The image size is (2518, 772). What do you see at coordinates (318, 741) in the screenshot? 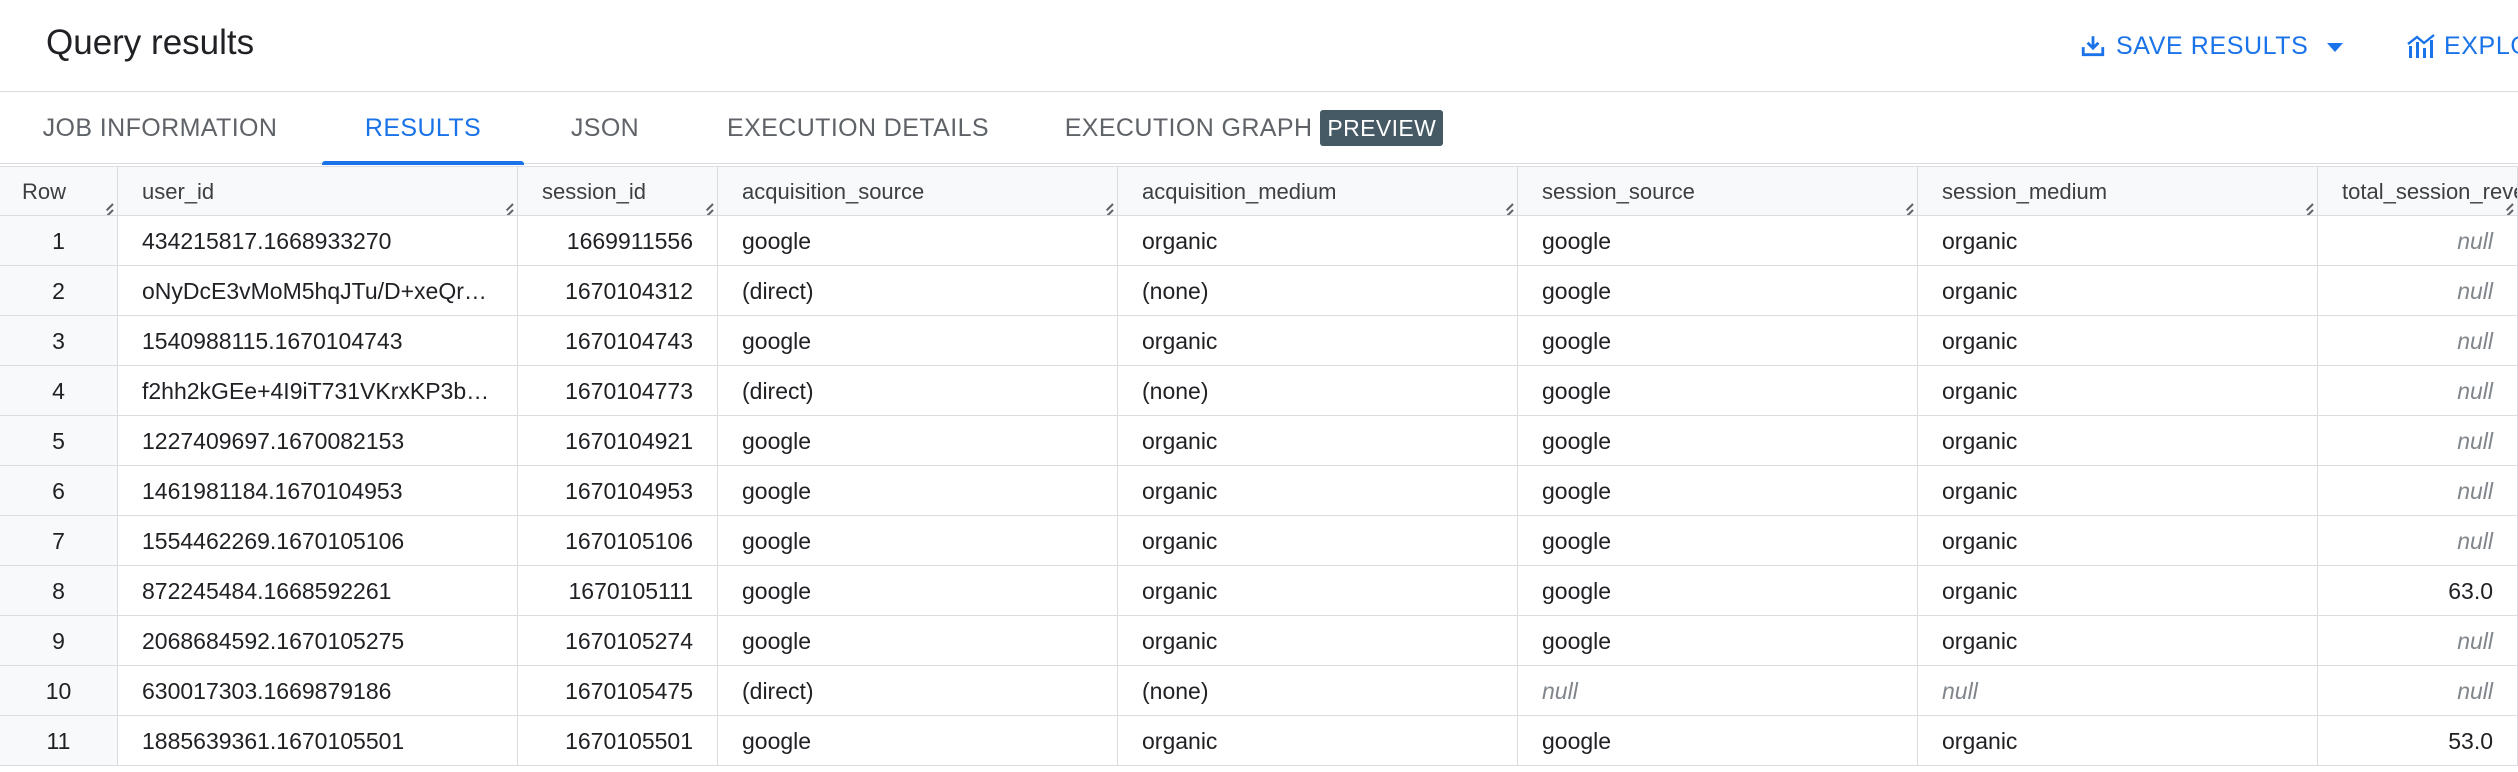
I see `cell-user-id: 1885639361.1670105501` at bounding box center [318, 741].